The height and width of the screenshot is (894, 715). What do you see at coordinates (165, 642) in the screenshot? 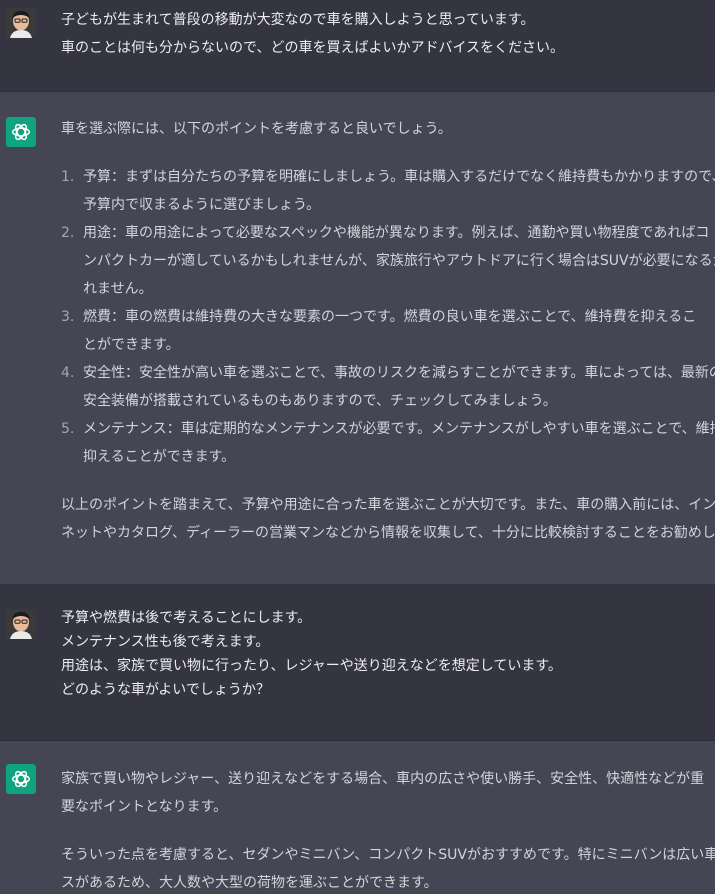
I see `message-line: メンテナンス性も後で考えます。` at bounding box center [165, 642].